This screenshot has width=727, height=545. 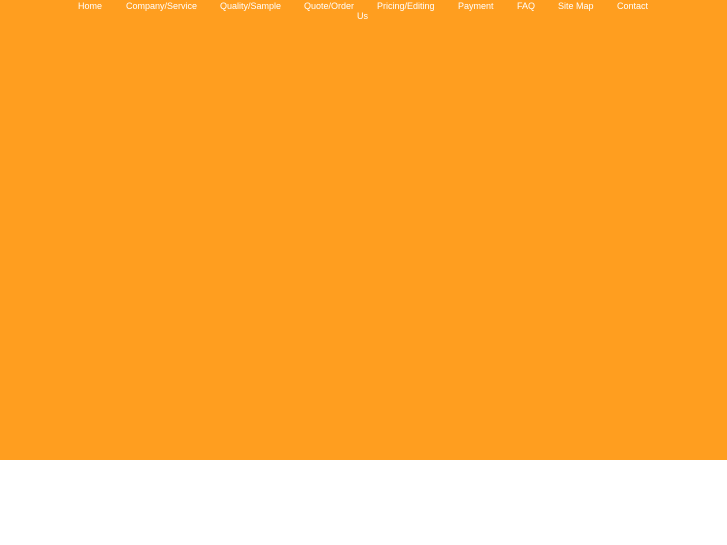 I want to click on nav-item-quality-sample: Quality/Sample, so click(x=250, y=6).